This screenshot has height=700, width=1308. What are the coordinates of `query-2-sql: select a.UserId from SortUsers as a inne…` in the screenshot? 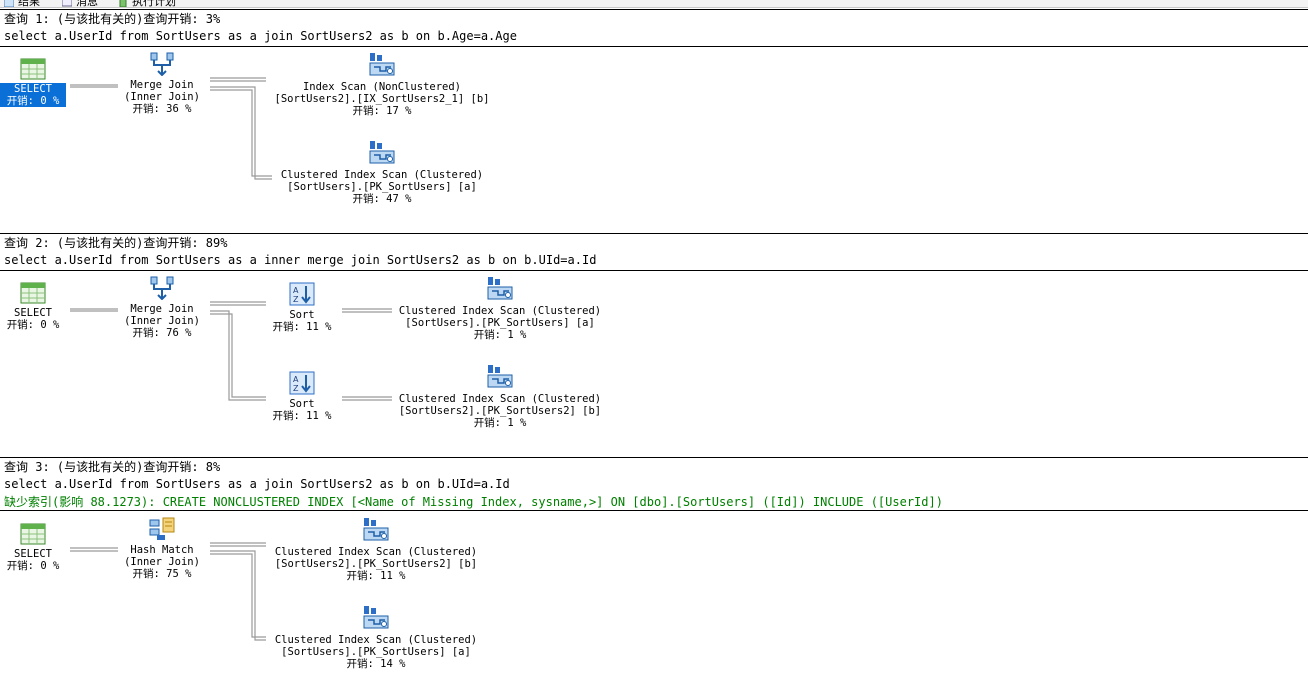 It's located at (300, 260).